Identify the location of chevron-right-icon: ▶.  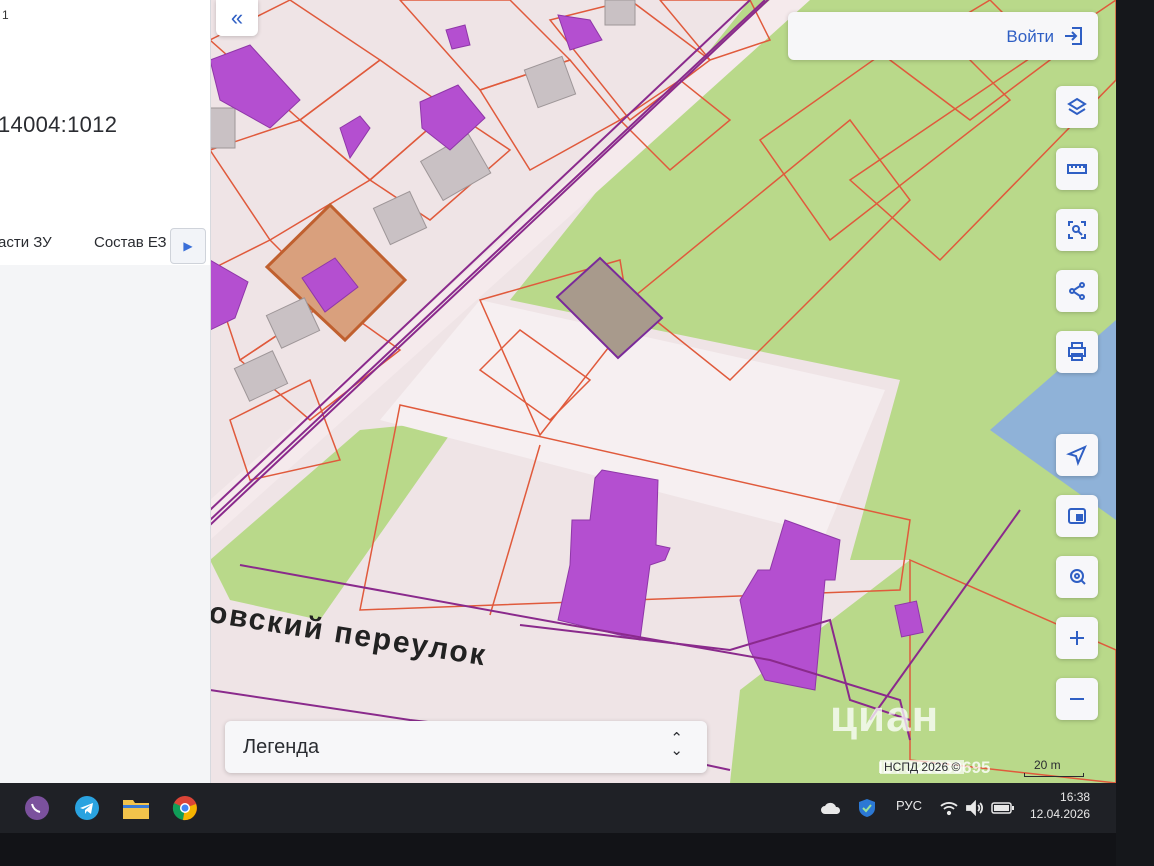
(188, 246).